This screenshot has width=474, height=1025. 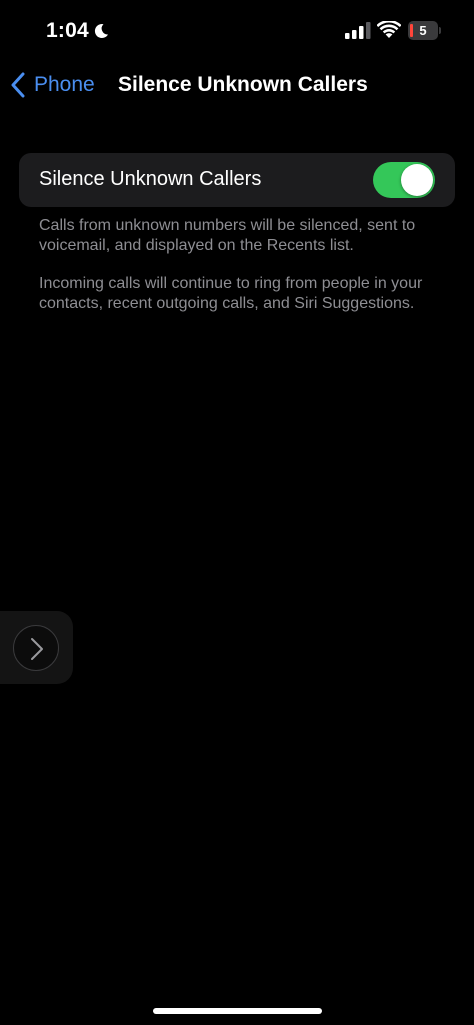 I want to click on home-indicator, so click(x=237, y=1011).